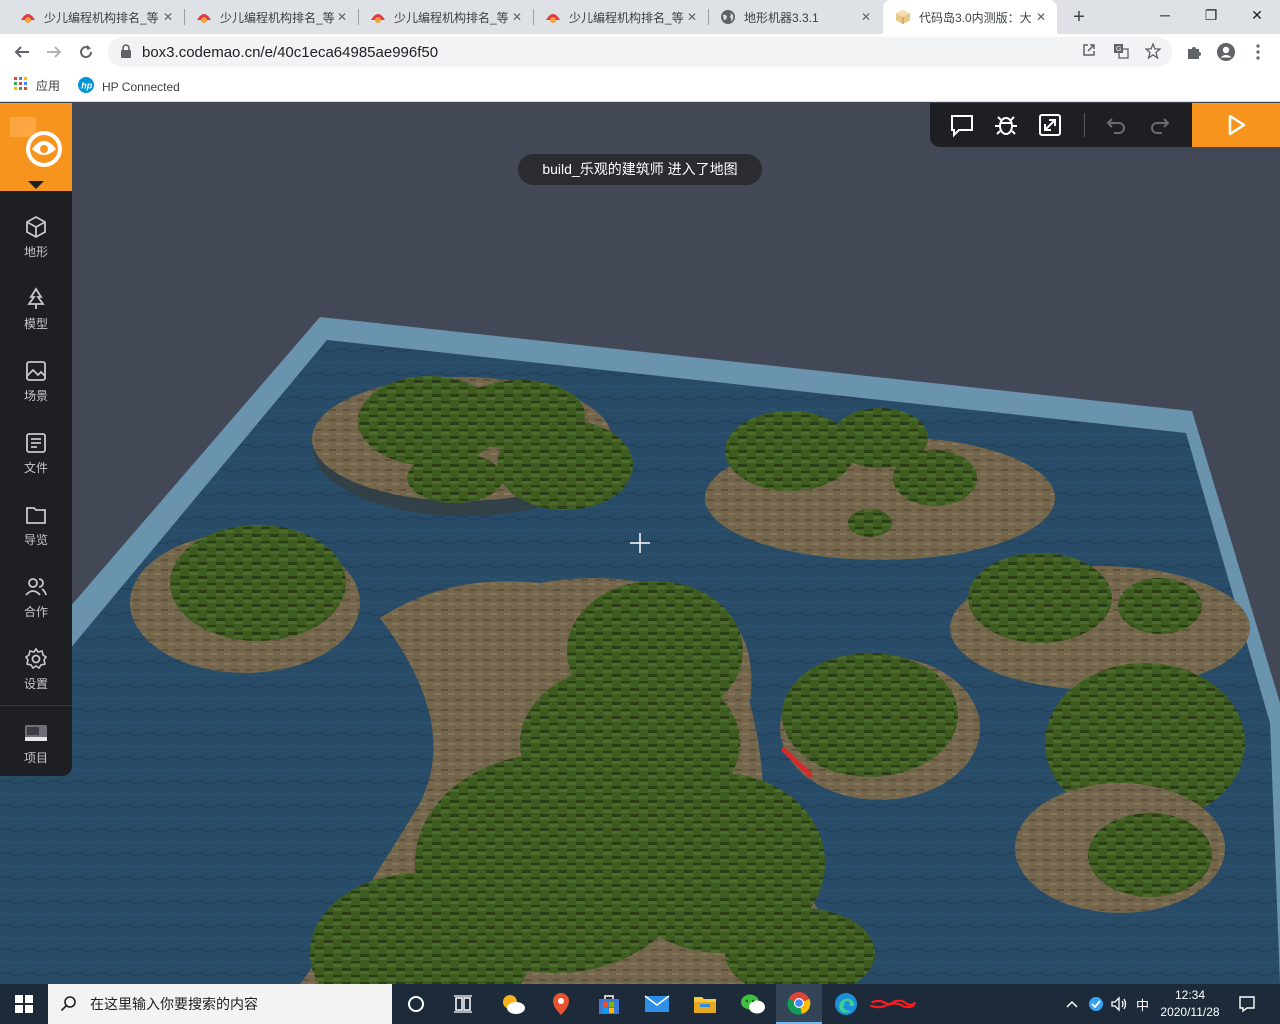 Image resolution: width=1280 pixels, height=1024 pixels. What do you see at coordinates (1190, 1004) in the screenshot?
I see `taskbar-clock: 12:34 2020/11/28` at bounding box center [1190, 1004].